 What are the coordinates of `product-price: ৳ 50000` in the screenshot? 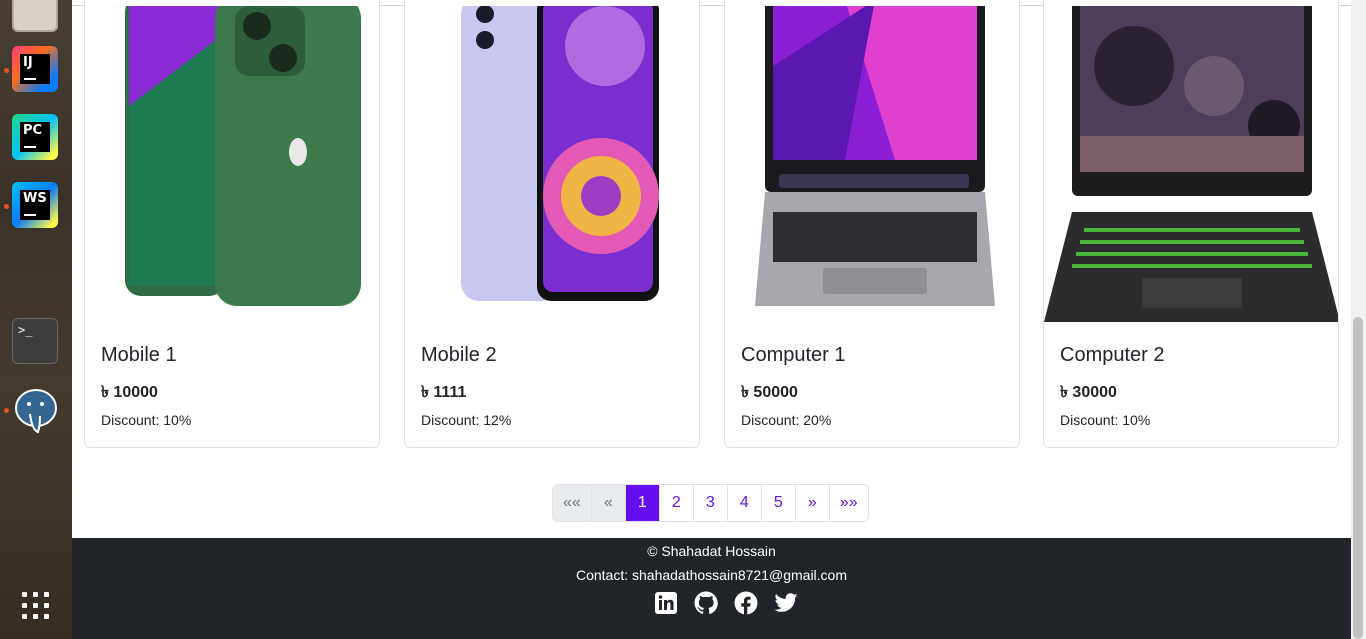 It's located at (769, 392).